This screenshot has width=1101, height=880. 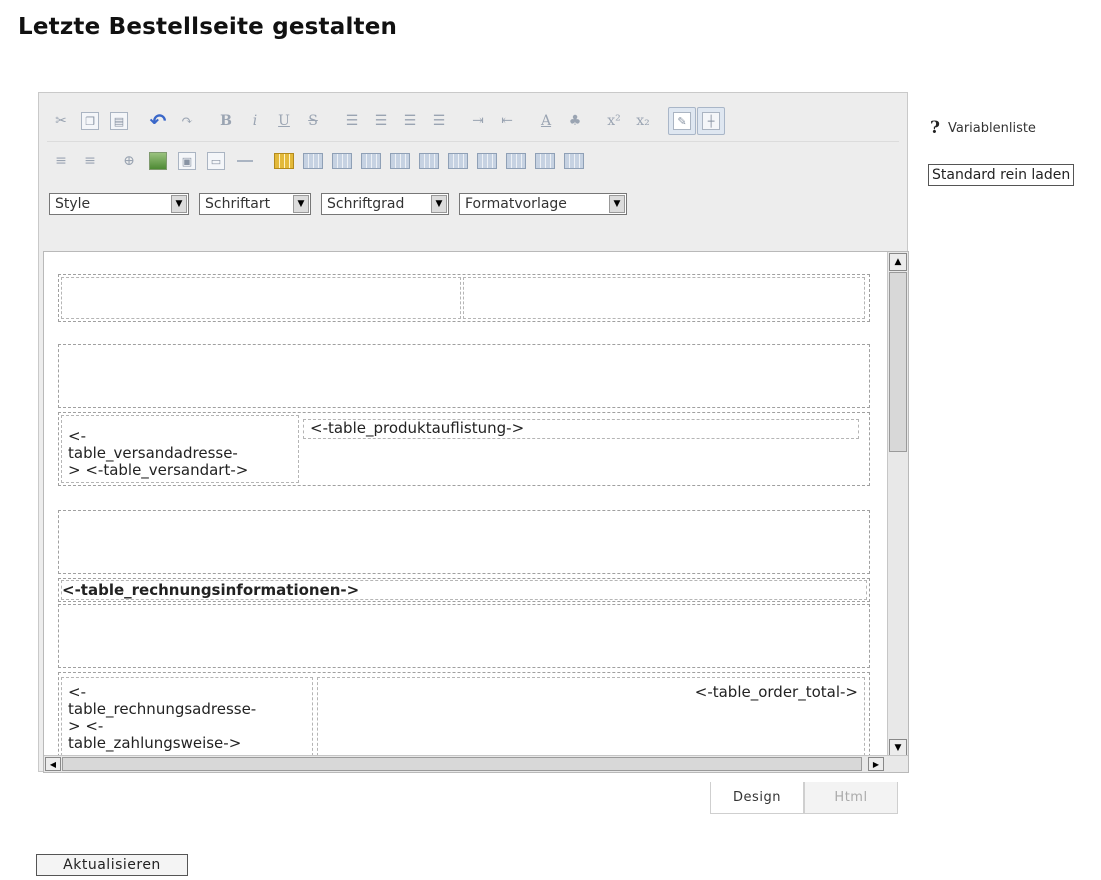 What do you see at coordinates (516, 204) in the screenshot?
I see `format-template-select-value: Formatvorlage` at bounding box center [516, 204].